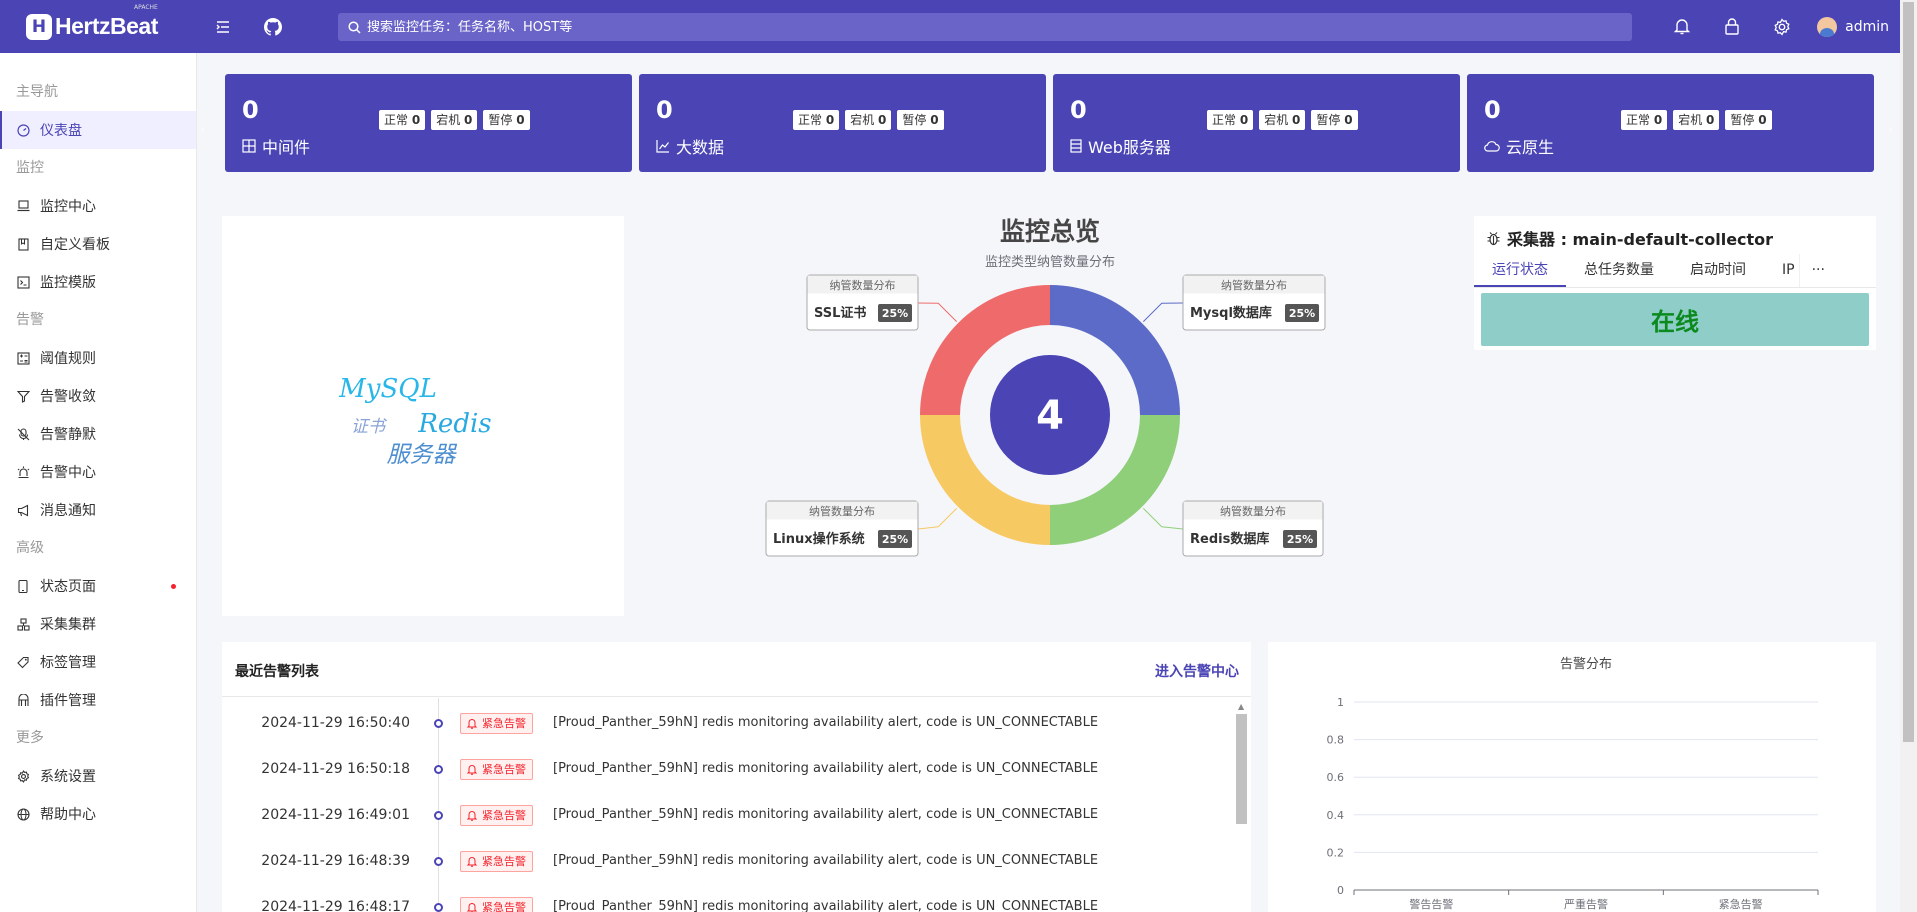  I want to click on carousel-prev-arrow: ‹, so click(203, 130).